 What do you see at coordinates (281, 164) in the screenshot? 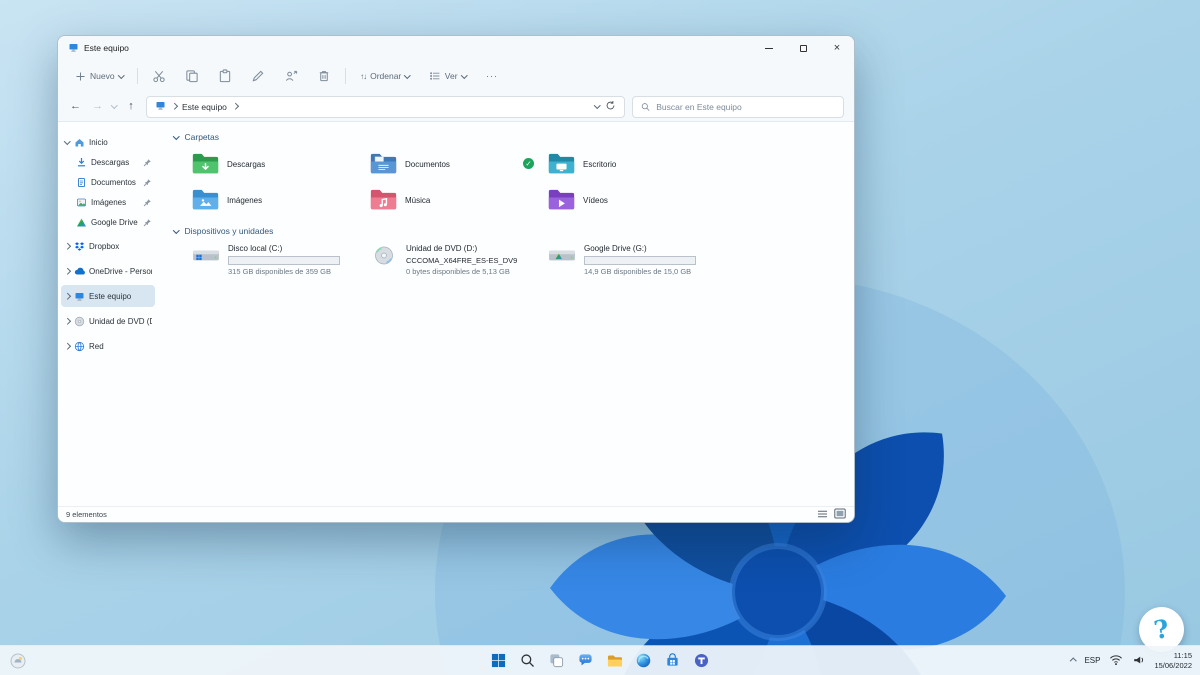
I see `folder-tile-descargas: Descargas` at bounding box center [281, 164].